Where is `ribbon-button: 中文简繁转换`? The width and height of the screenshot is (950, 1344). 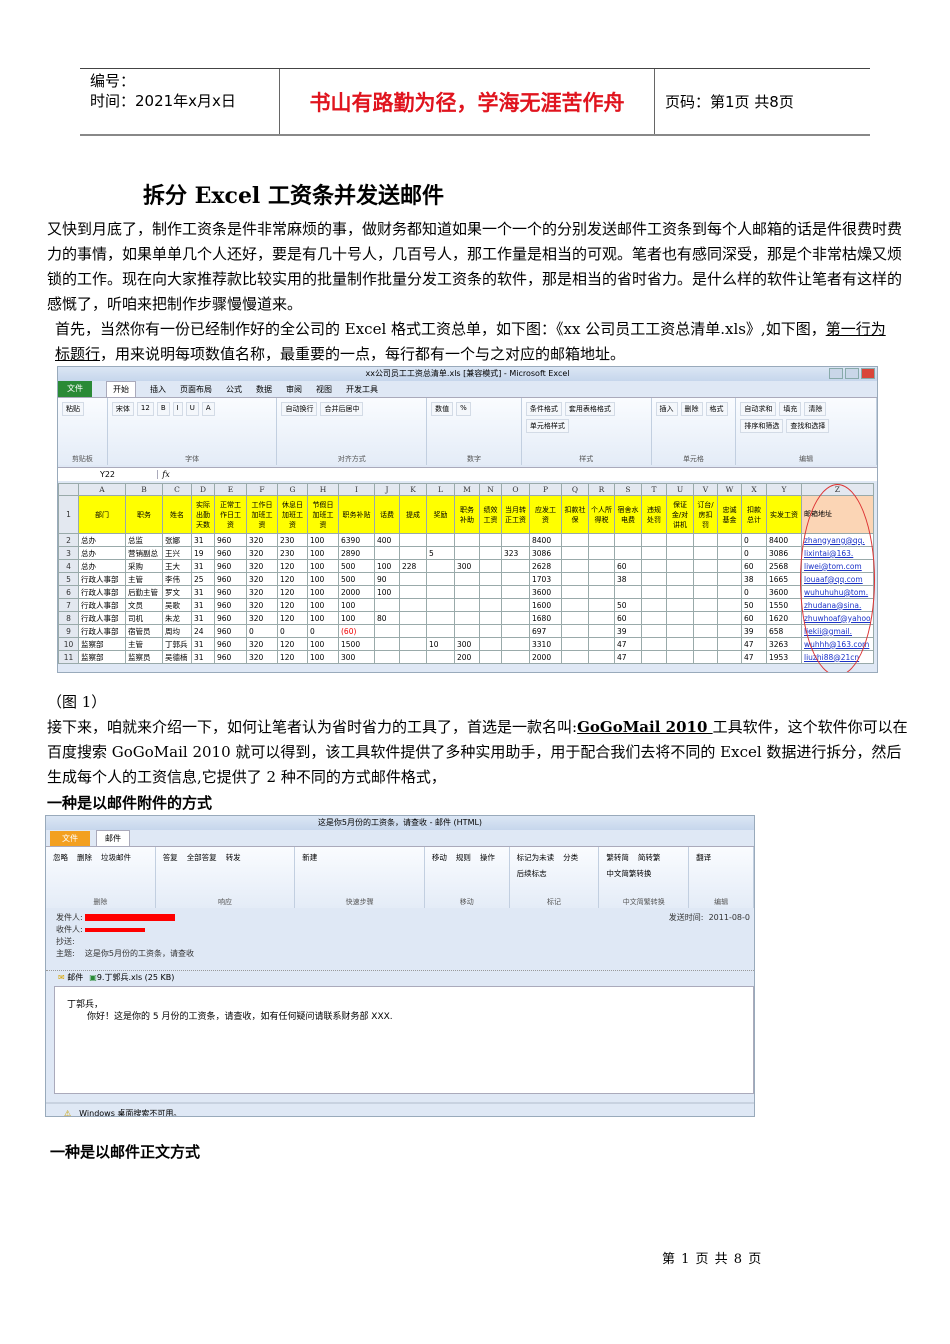
ribbon-button: 中文简繁转换 is located at coordinates (628, 873).